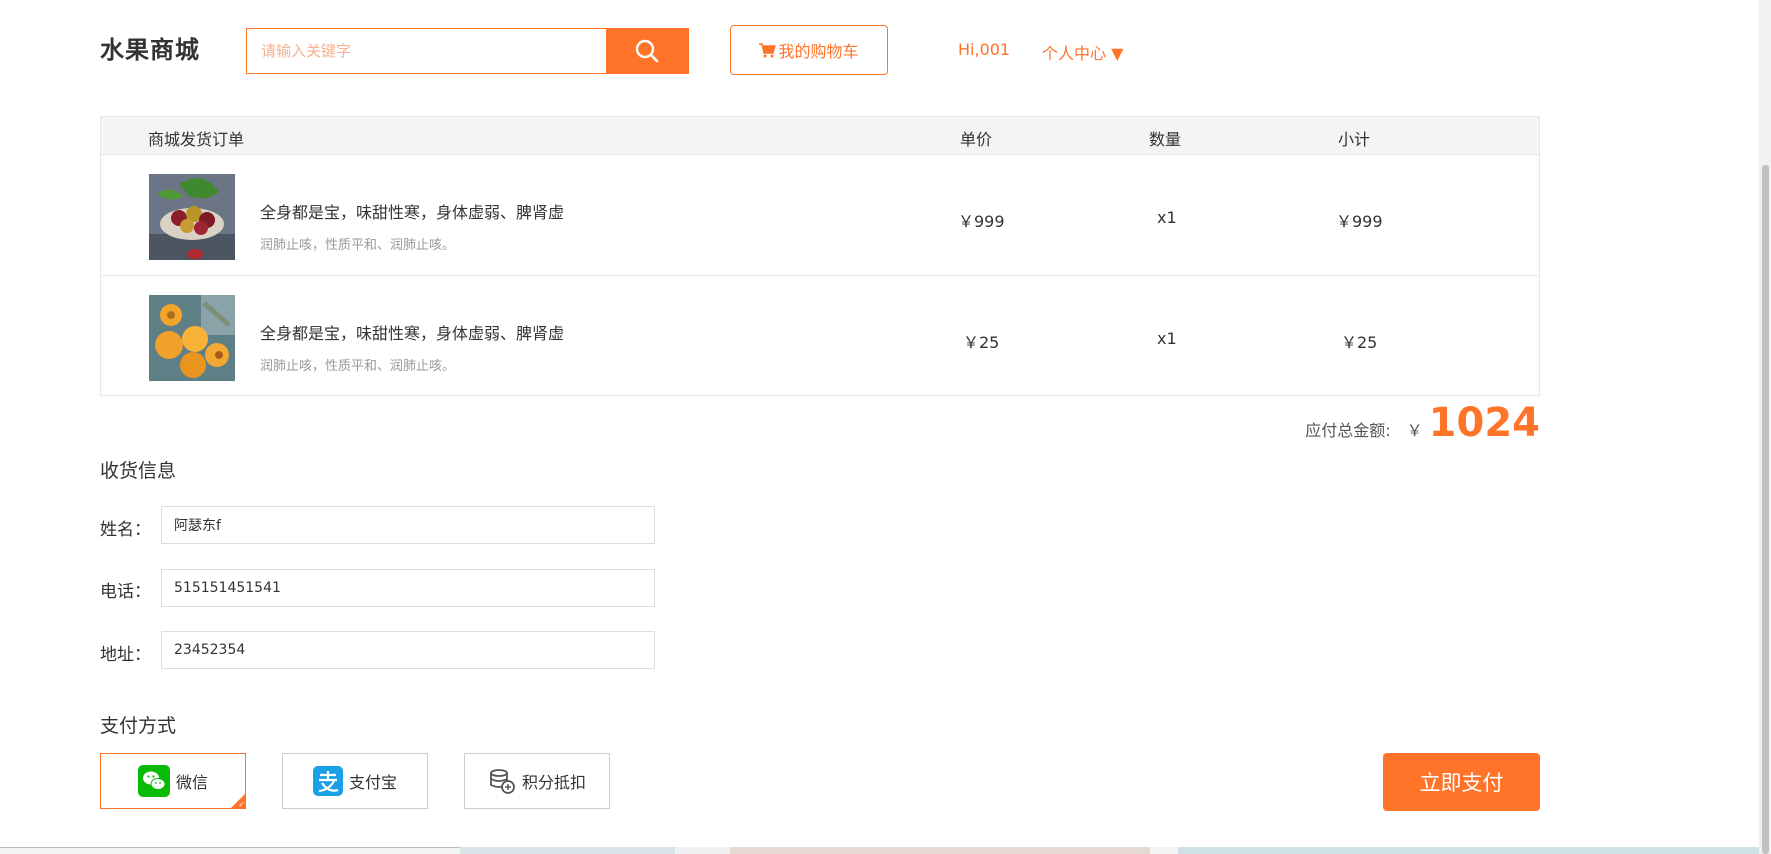 The image size is (1771, 854). I want to click on wechat-icon, so click(153, 781).